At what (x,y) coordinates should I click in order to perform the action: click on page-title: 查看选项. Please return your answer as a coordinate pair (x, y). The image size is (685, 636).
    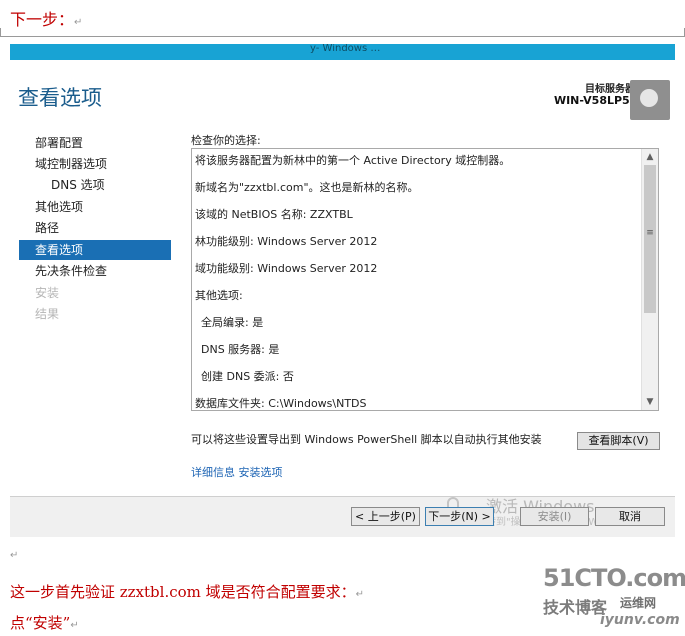
    Looking at the image, I should click on (60, 98).